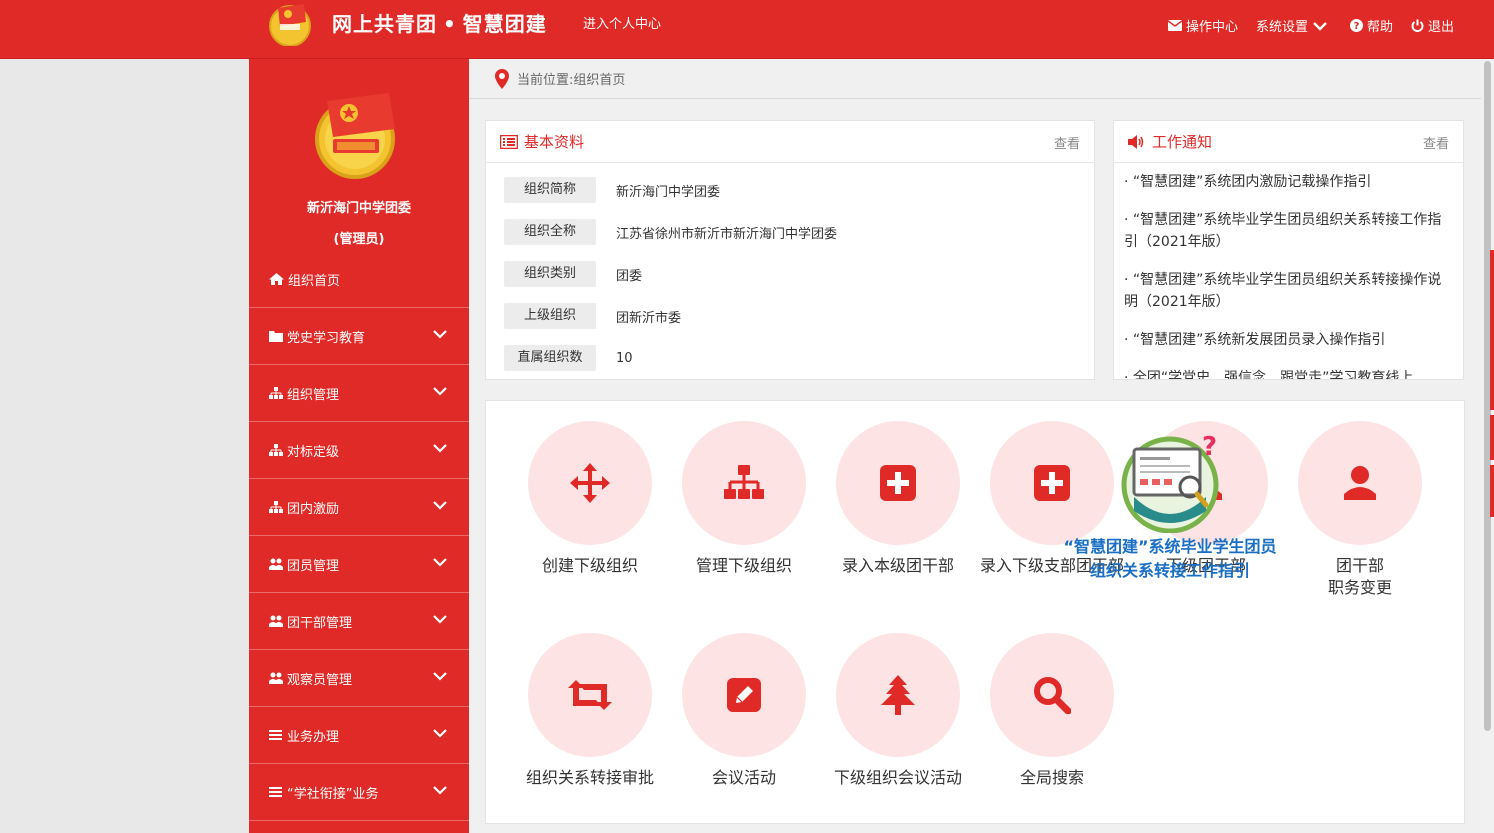 Image resolution: width=1494 pixels, height=833 pixels. What do you see at coordinates (649, 318) in the screenshot?
I see `info-value: 团新沂市委` at bounding box center [649, 318].